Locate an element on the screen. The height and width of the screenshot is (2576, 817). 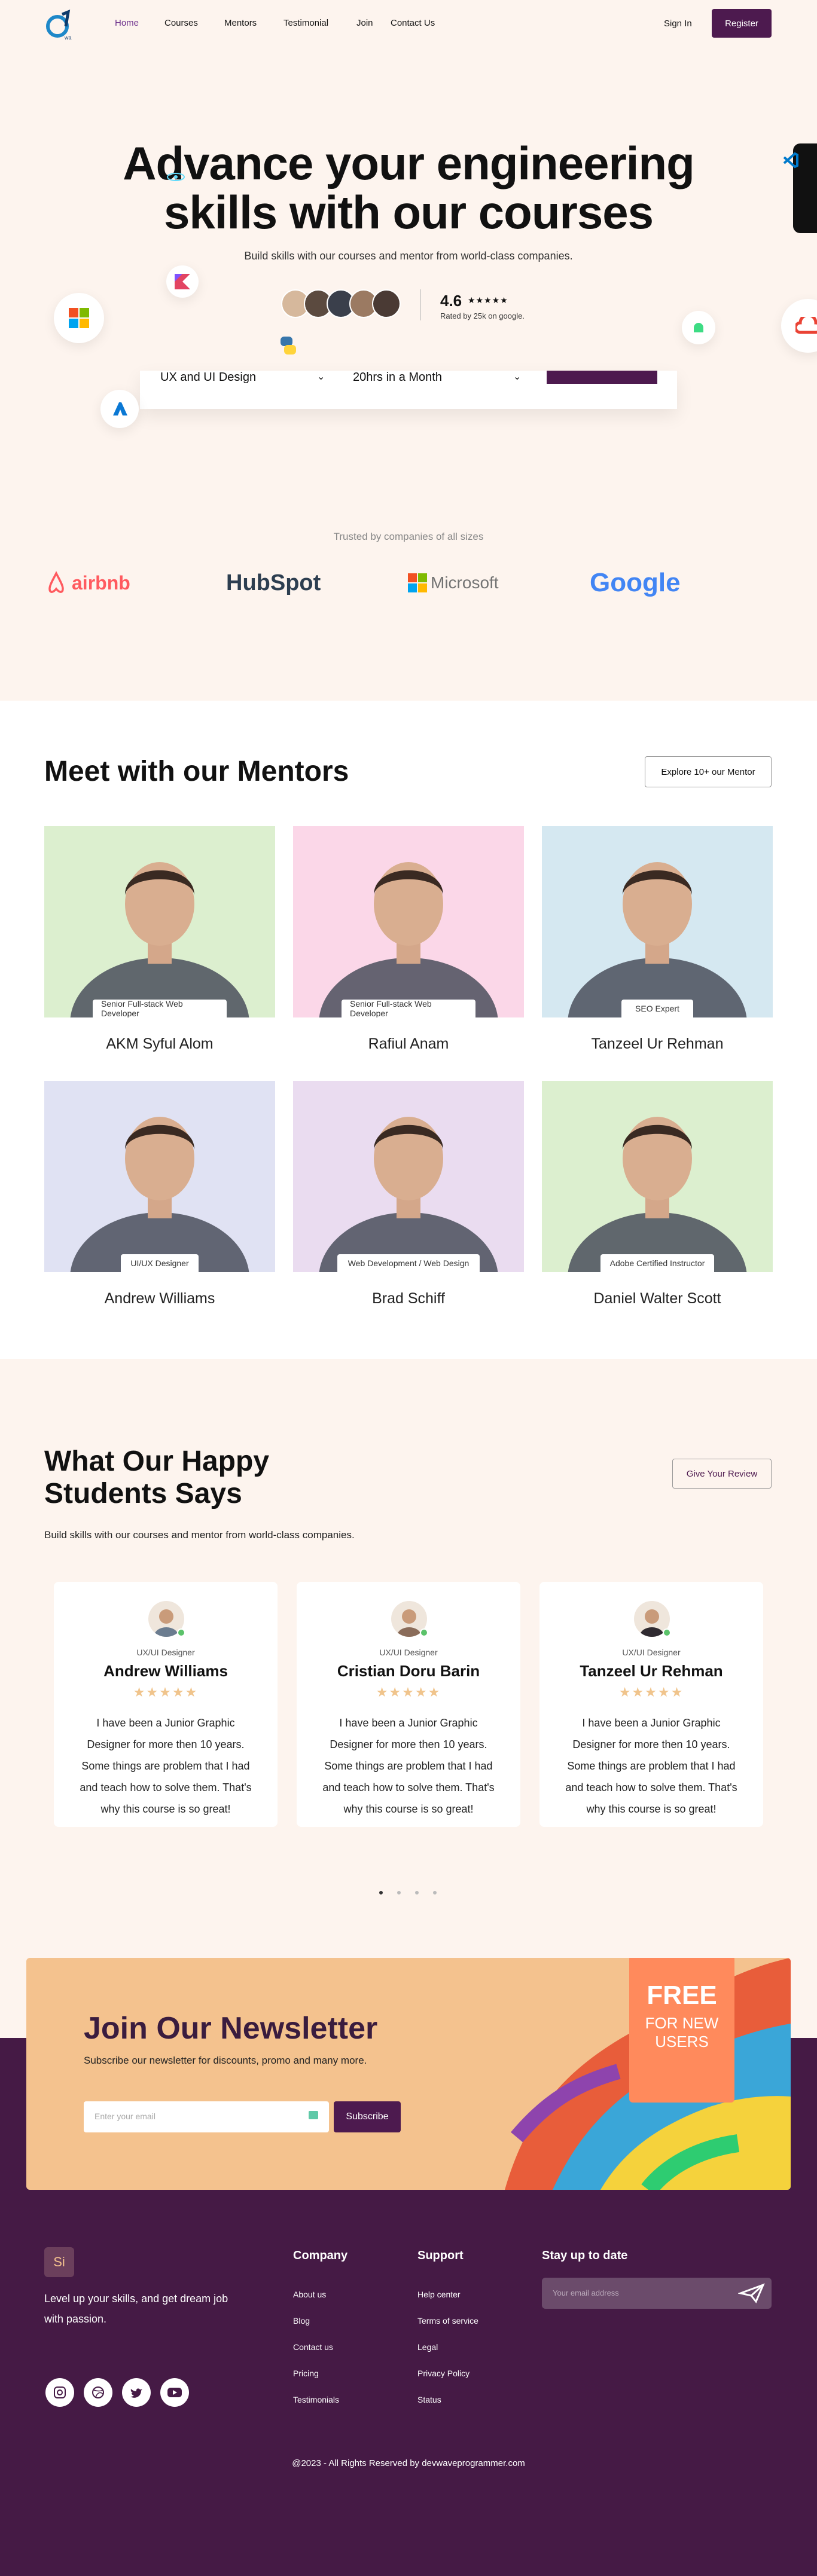
give-review-button: Give Your Review is located at coordinates (722, 1474).